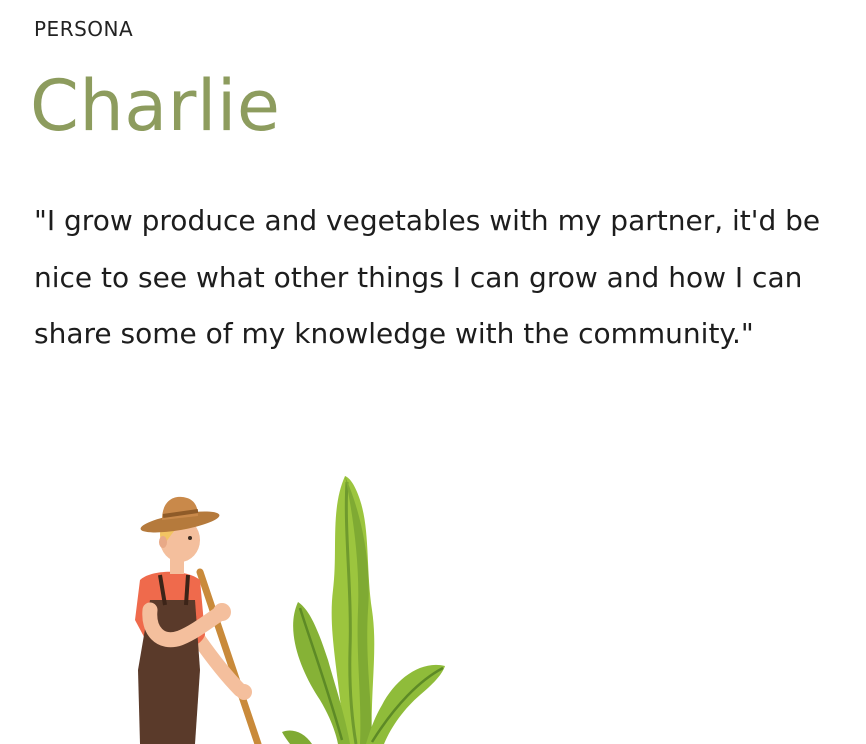  Describe the element at coordinates (198, 620) in the screenshot. I see `gardener-icon` at that location.